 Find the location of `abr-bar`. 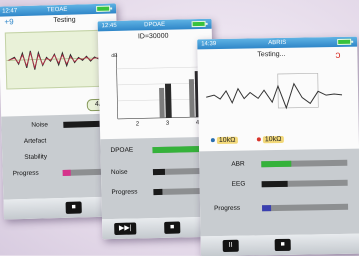

abr-bar is located at coordinates (304, 163).